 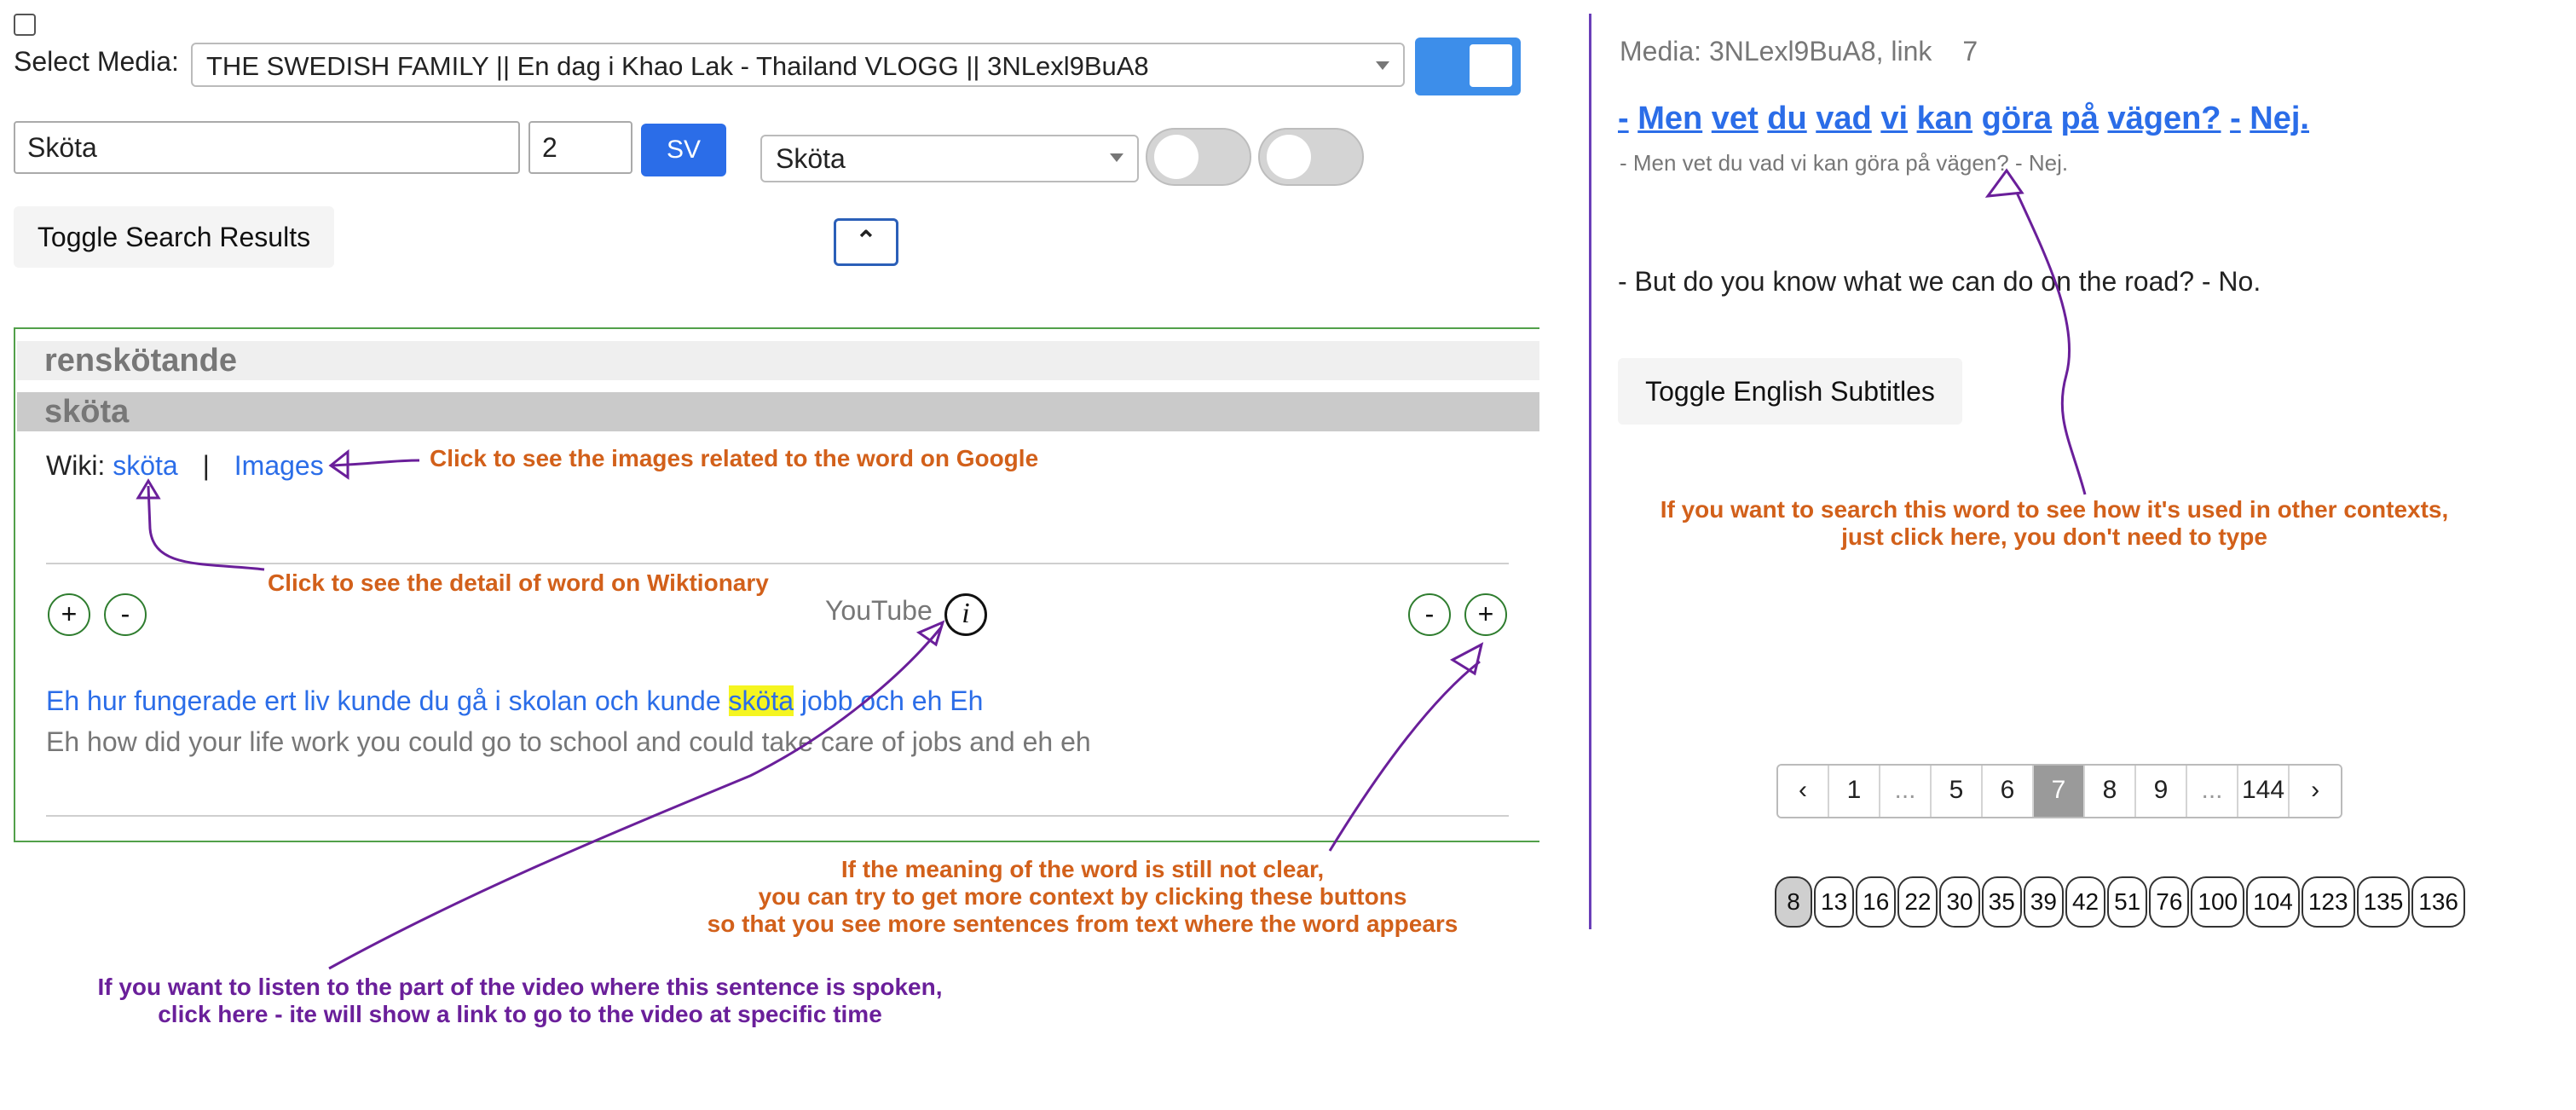 What do you see at coordinates (2438, 902) in the screenshot?
I see `page-chip: 136` at bounding box center [2438, 902].